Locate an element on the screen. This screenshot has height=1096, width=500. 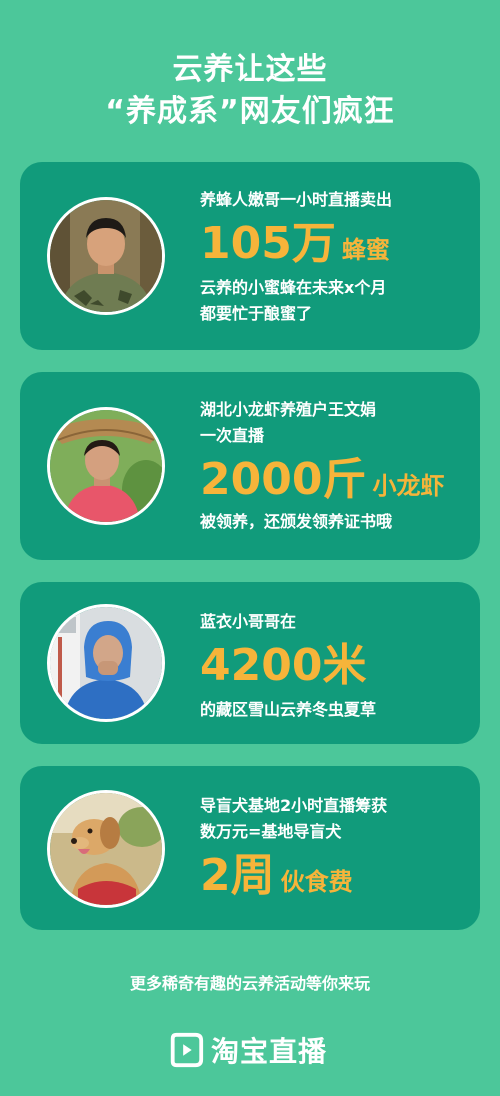
card-2-highlight: 2000斤 小龙虾 is located at coordinates (322, 483).